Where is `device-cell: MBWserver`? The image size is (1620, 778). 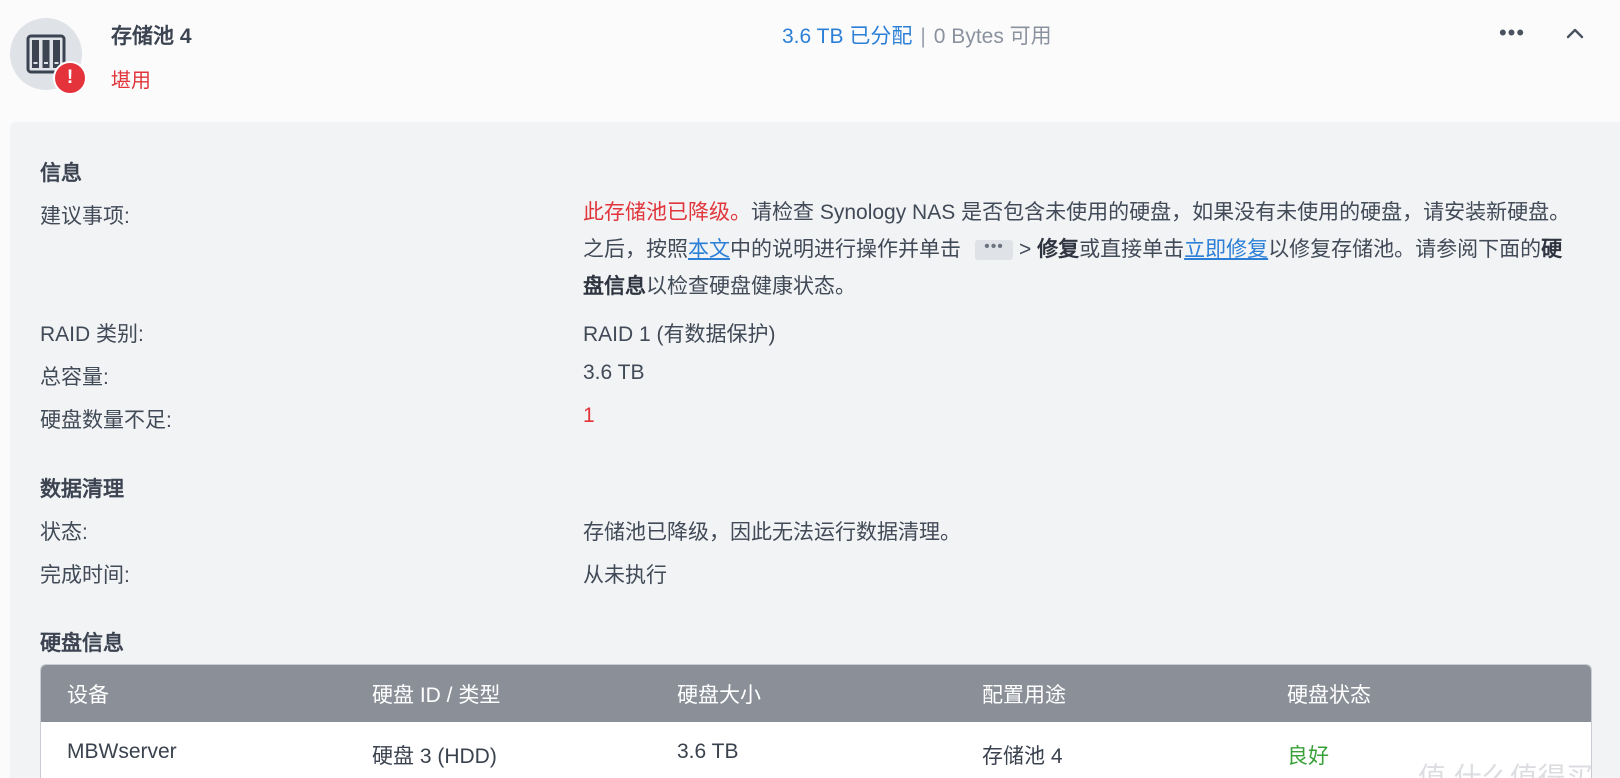 device-cell: MBWserver is located at coordinates (122, 751).